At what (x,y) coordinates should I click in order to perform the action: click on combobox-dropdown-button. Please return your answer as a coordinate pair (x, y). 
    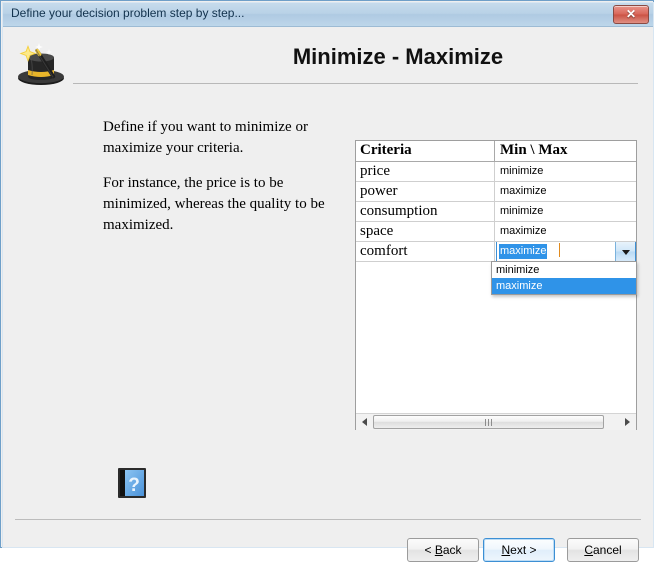
    Looking at the image, I should click on (625, 251).